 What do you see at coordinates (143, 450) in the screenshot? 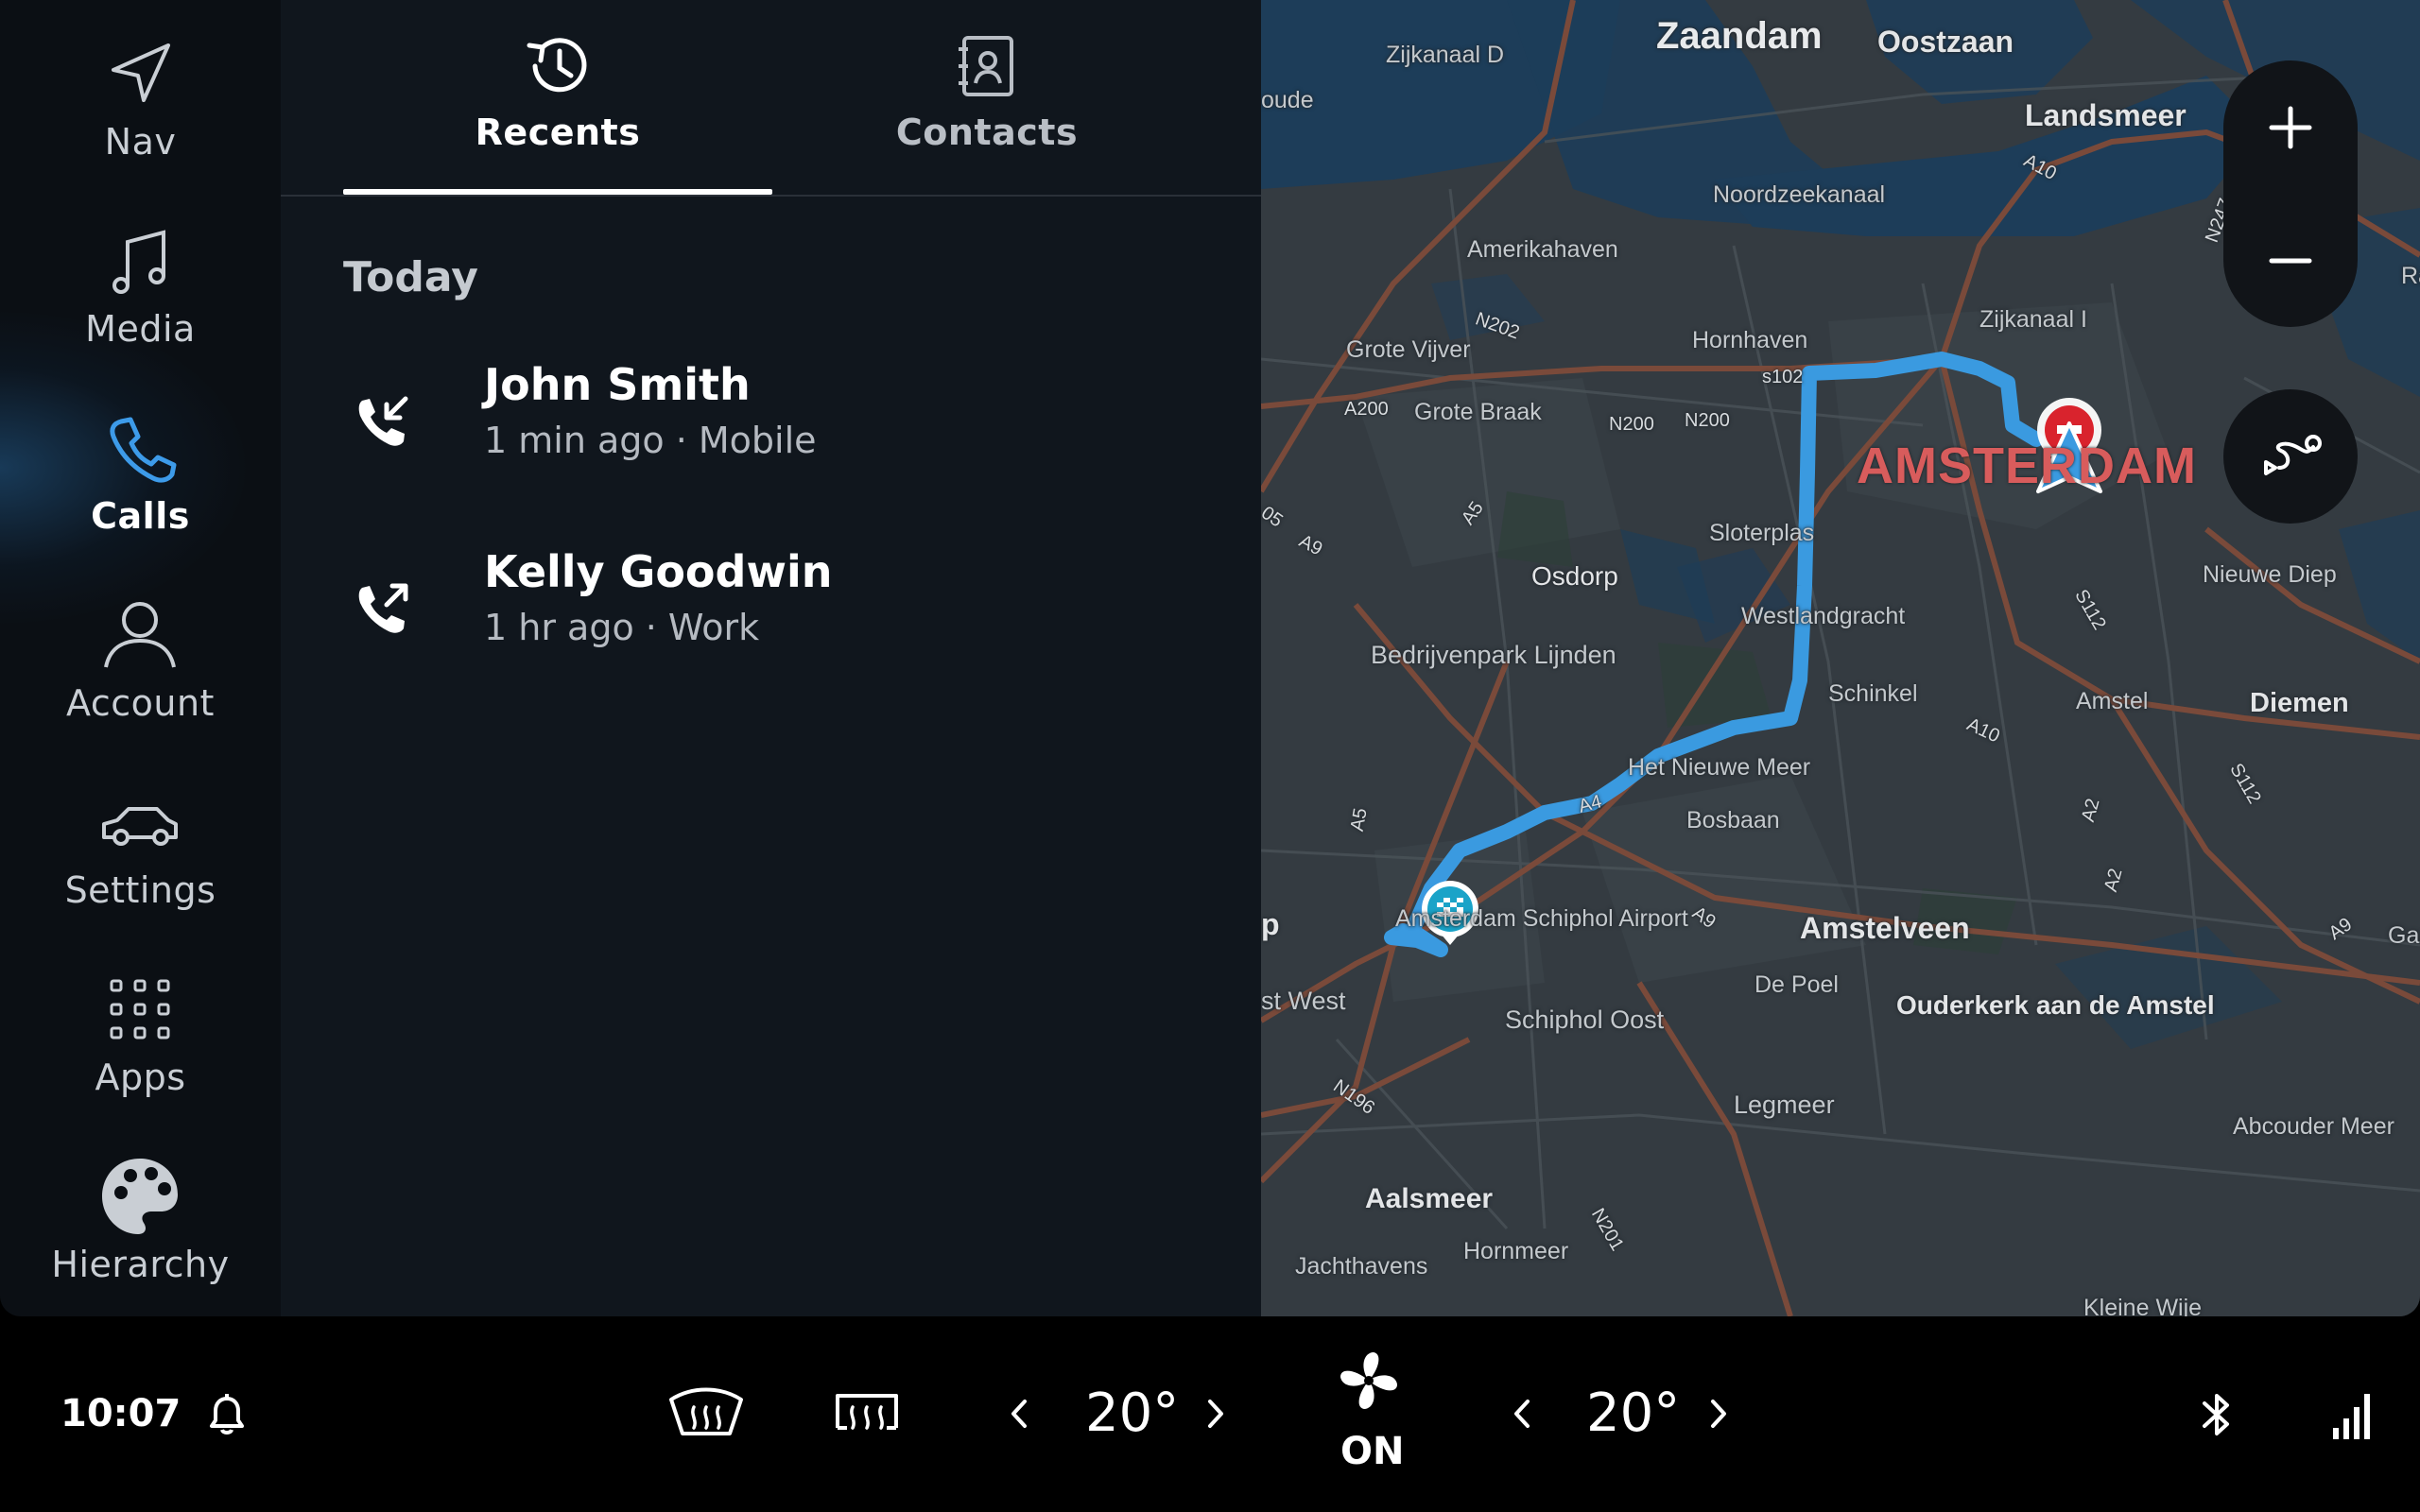
I see `phone-icon` at bounding box center [143, 450].